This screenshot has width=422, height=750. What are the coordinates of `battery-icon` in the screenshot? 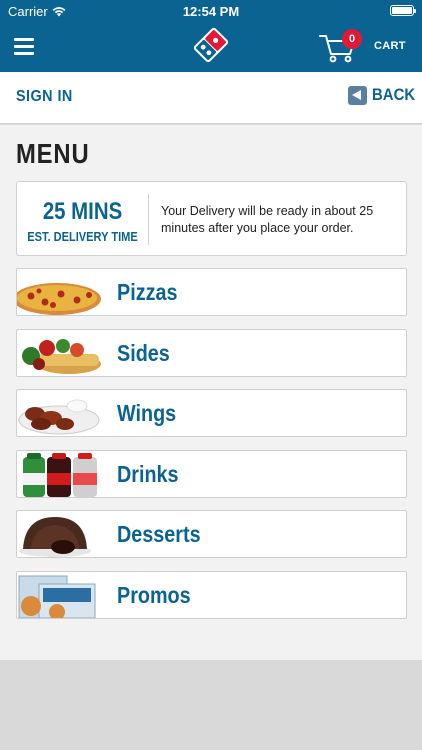 It's located at (403, 10).